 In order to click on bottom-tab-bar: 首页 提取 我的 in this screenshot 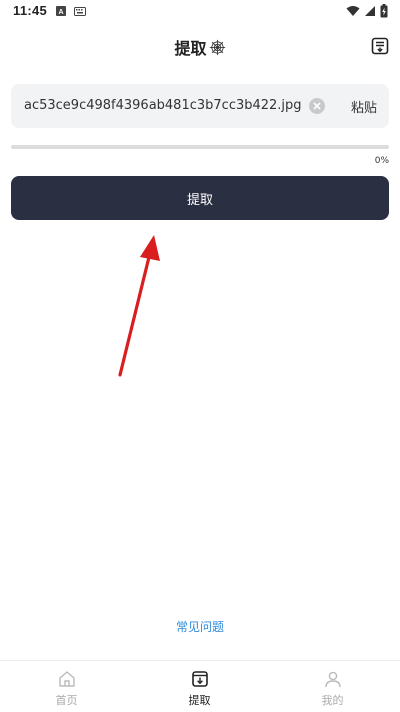, I will do `click(200, 686)`.